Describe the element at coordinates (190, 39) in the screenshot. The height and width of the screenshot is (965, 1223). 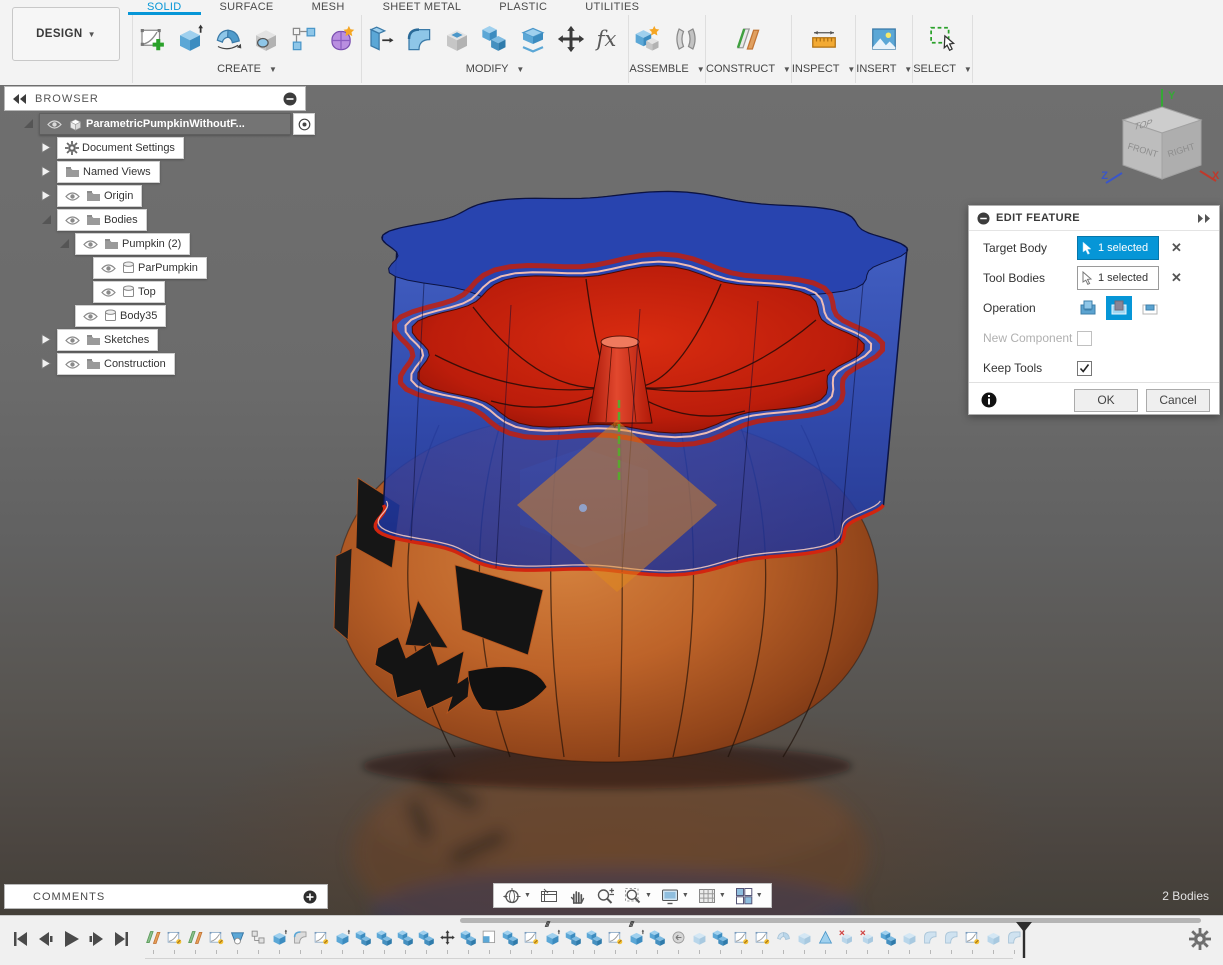
I see `extrude-icon` at that location.